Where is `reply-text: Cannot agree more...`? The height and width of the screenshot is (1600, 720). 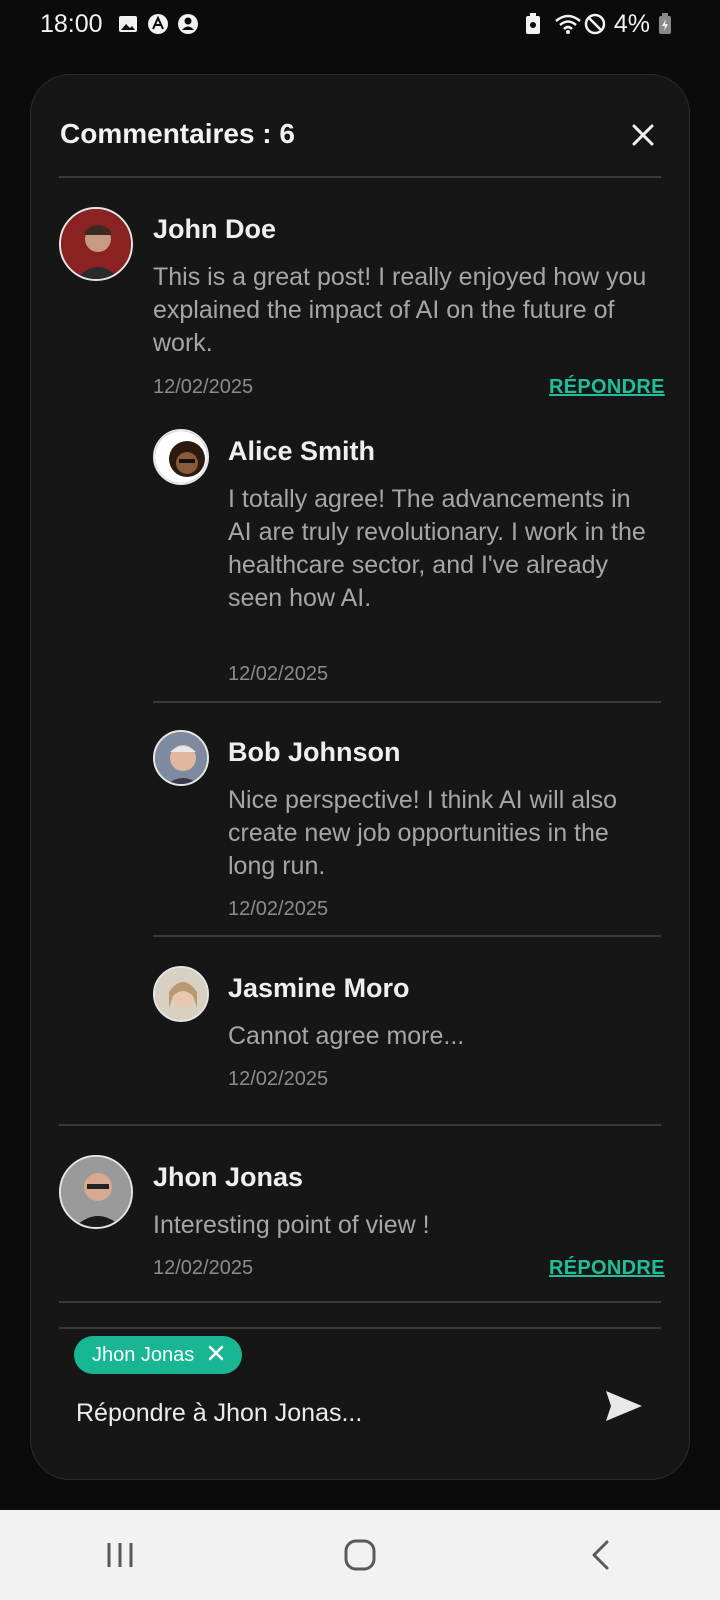
reply-text: Cannot agree more... is located at coordinates (346, 1036).